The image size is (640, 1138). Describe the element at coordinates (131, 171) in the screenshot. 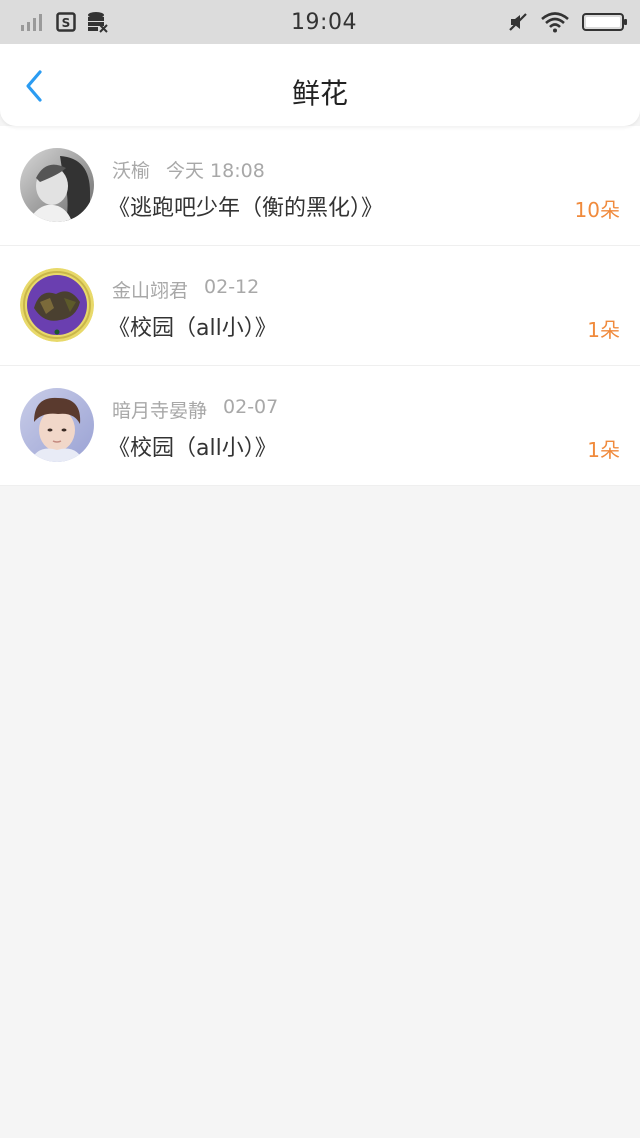

I see `sender-name: 沃榆` at that location.